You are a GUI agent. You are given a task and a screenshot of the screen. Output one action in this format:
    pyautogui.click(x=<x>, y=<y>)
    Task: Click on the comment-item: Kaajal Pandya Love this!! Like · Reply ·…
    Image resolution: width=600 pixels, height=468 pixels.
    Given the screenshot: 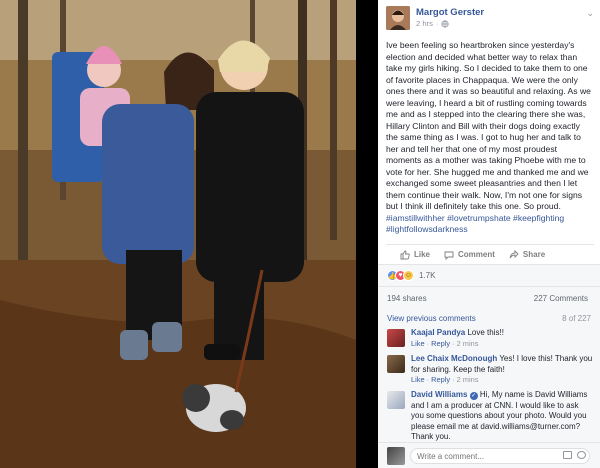 What is the action you would take?
    pyautogui.click(x=490, y=341)
    